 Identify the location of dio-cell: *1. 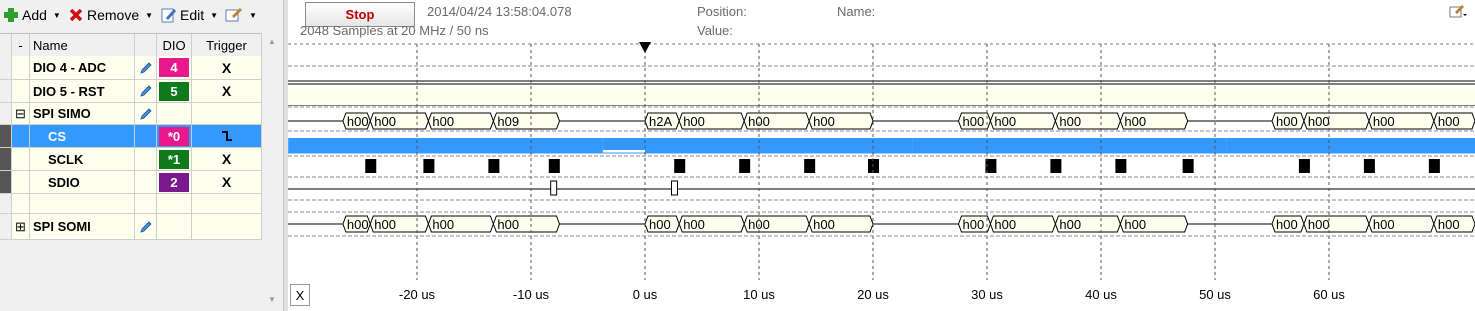
(174, 159).